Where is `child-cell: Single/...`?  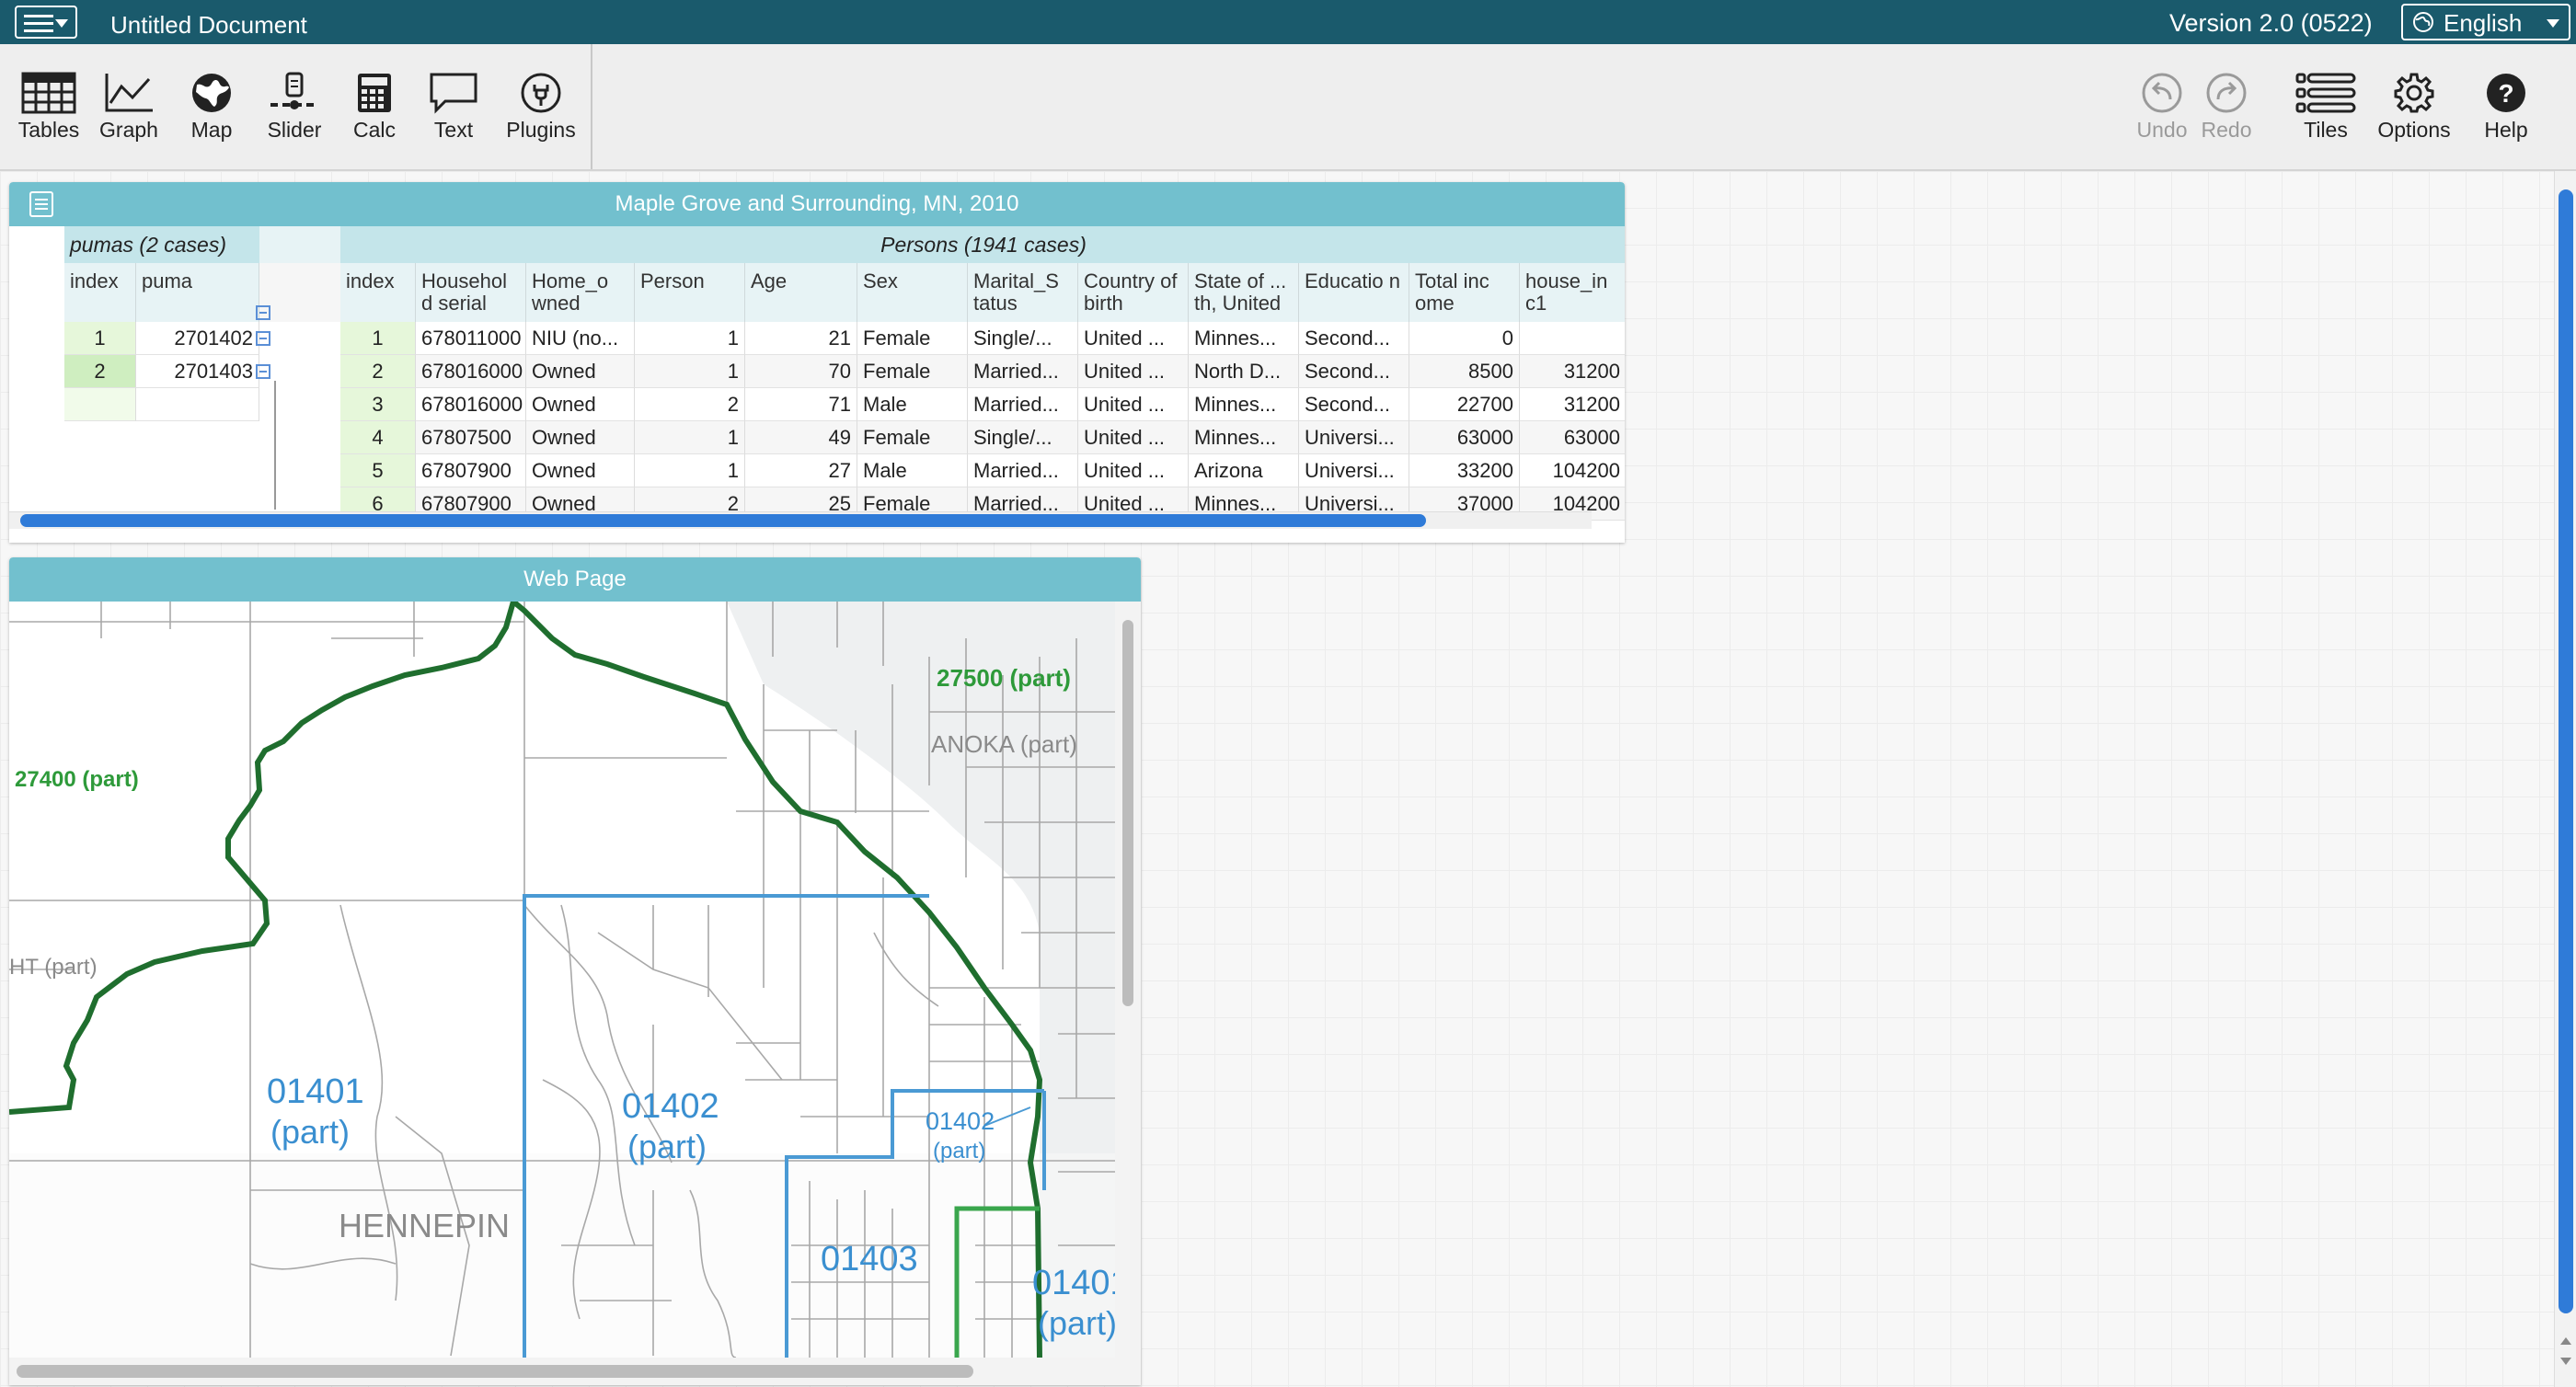
child-cell: Single/... is located at coordinates (1023, 437).